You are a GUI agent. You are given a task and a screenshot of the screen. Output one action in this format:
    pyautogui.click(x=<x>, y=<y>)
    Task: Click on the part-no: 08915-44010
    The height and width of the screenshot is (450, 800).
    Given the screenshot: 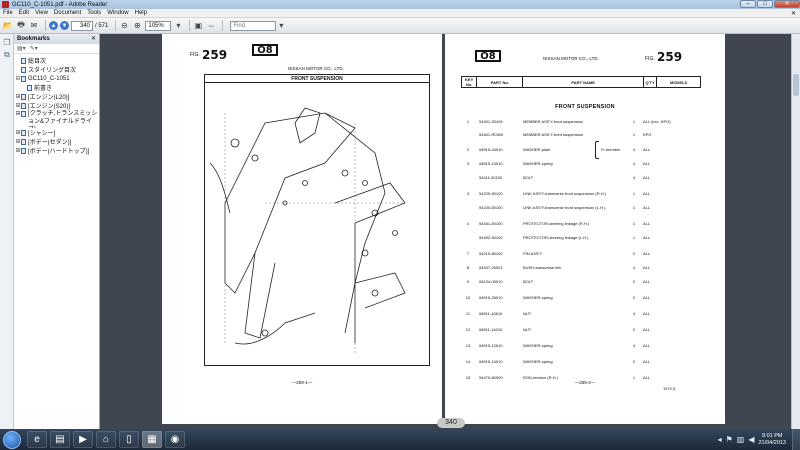 What is the action you would take?
    pyautogui.click(x=491, y=149)
    